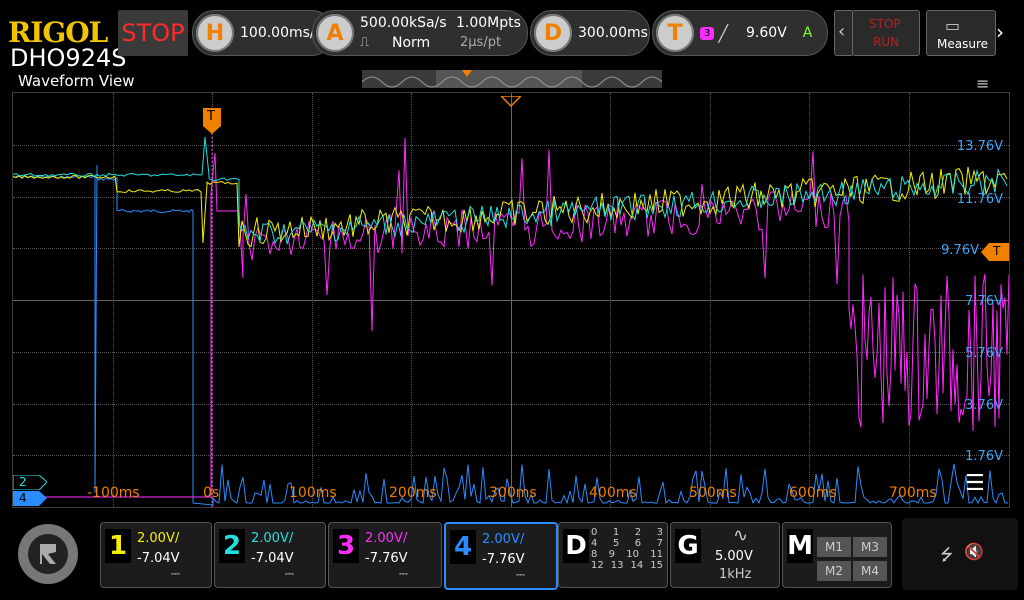 This screenshot has height=600, width=1024. Describe the element at coordinates (984, 353) in the screenshot. I see `y-label-5: 5.76V` at that location.